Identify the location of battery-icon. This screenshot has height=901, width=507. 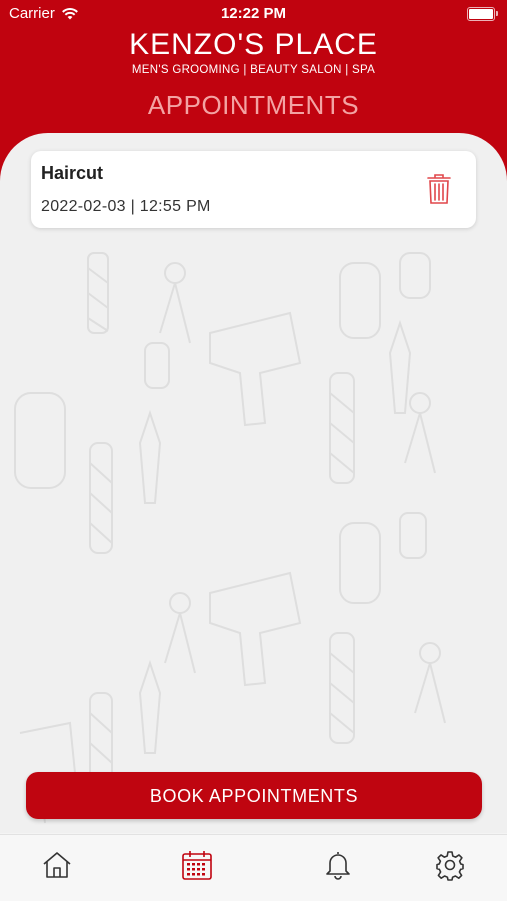
(482, 14).